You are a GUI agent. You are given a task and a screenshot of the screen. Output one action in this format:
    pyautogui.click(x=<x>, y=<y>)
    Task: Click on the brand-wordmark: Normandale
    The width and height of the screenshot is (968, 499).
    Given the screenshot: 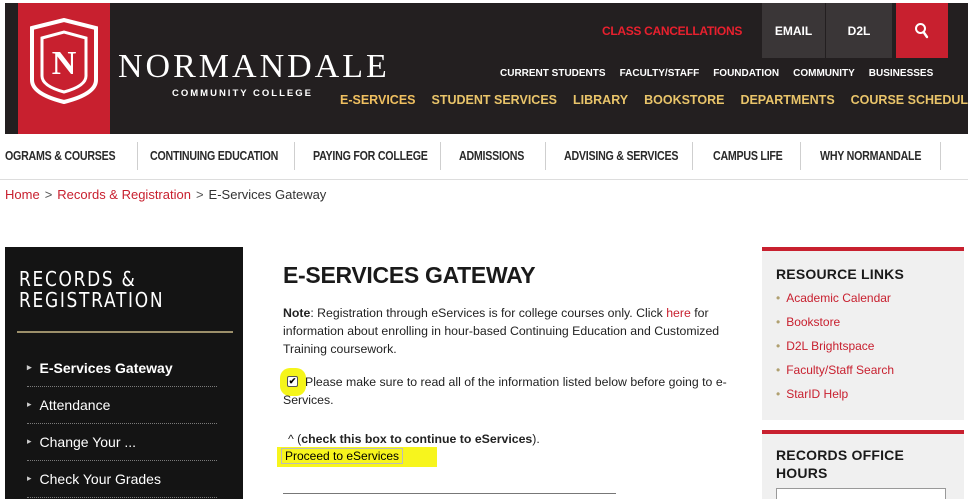 What is the action you would take?
    pyautogui.click(x=254, y=67)
    